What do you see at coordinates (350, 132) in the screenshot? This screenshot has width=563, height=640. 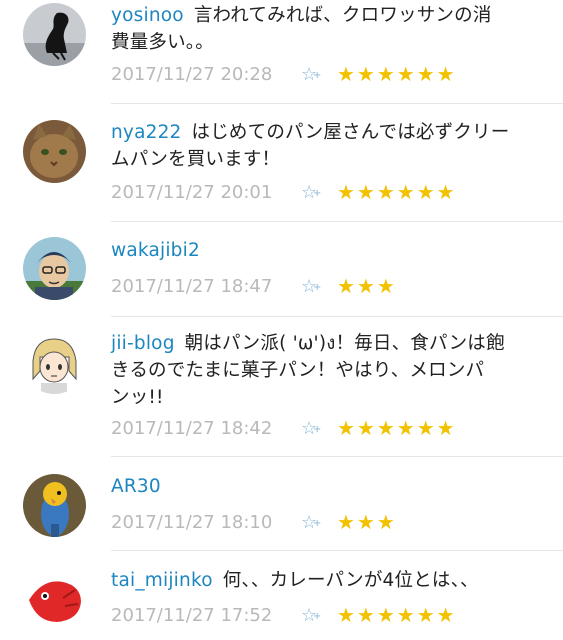 I see `comment-text: はじめてのパン屋さんでは必ずクリー` at bounding box center [350, 132].